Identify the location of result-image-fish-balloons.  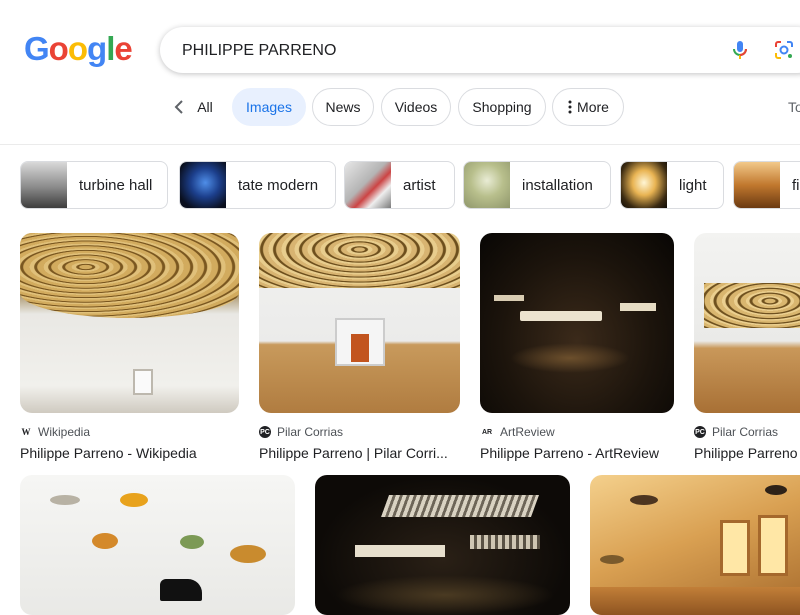
(157, 545).